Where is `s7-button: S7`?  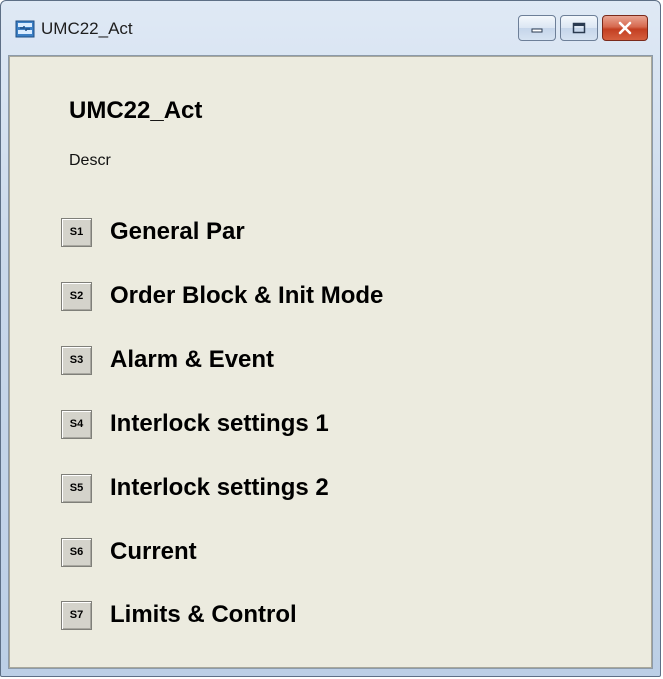 s7-button: S7 is located at coordinates (76, 615).